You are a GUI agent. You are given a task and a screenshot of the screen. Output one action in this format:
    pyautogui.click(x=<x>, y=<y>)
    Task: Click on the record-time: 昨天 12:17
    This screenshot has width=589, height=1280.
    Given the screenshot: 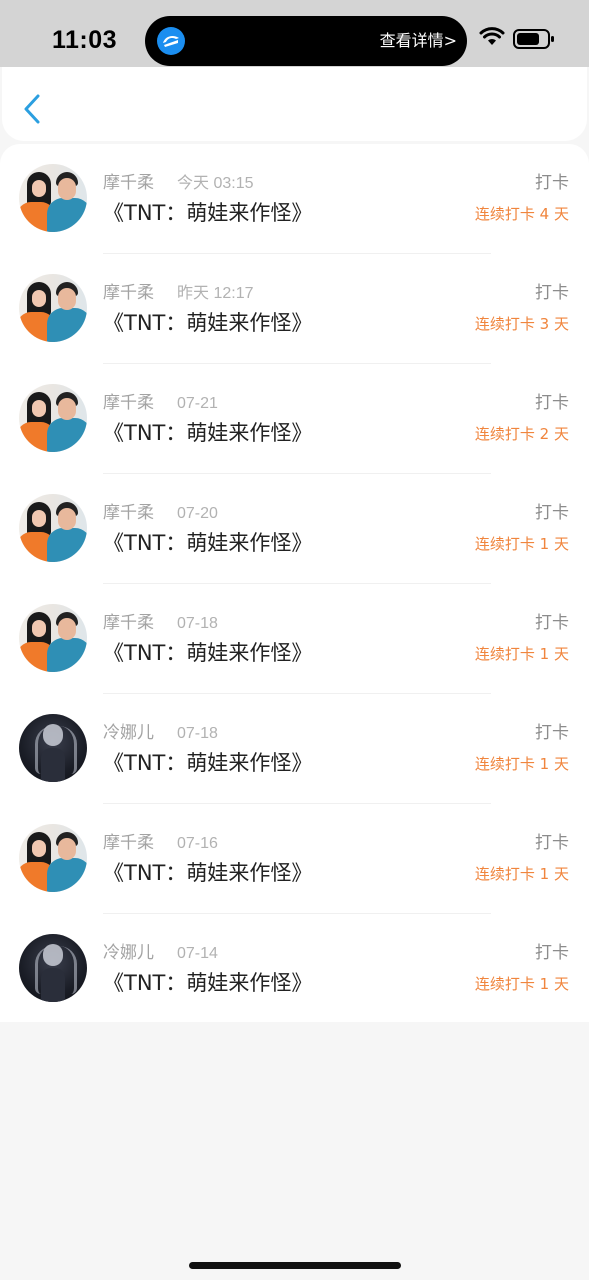 What is the action you would take?
    pyautogui.click(x=215, y=293)
    